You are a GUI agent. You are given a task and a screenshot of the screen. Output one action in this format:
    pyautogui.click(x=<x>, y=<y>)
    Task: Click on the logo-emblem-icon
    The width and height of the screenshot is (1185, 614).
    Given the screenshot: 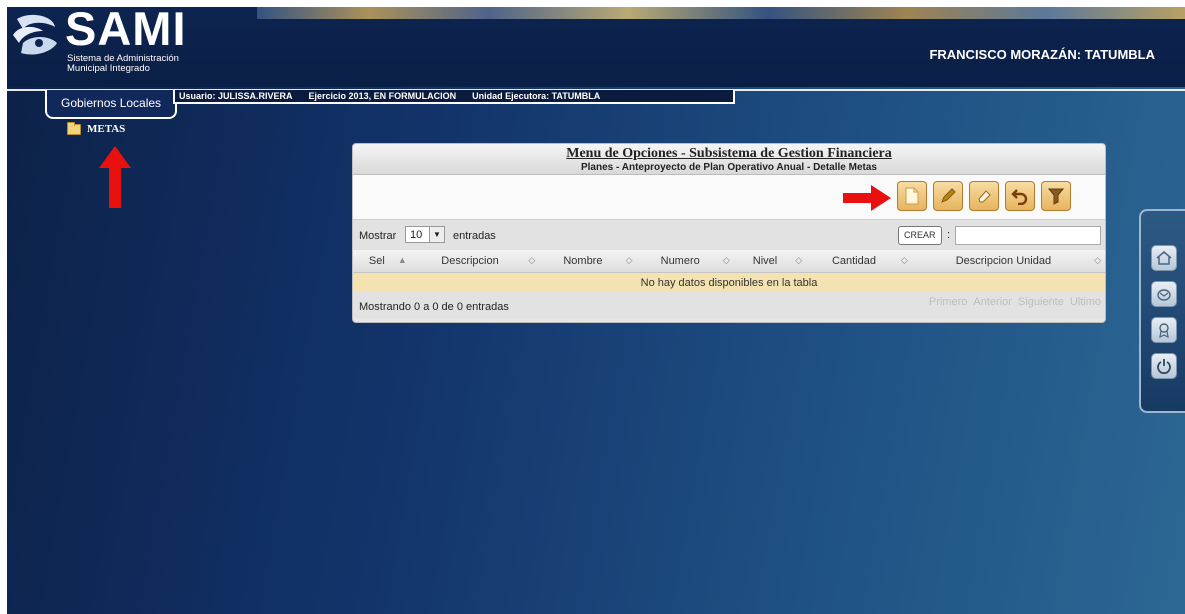 What is the action you would take?
    pyautogui.click(x=35, y=34)
    